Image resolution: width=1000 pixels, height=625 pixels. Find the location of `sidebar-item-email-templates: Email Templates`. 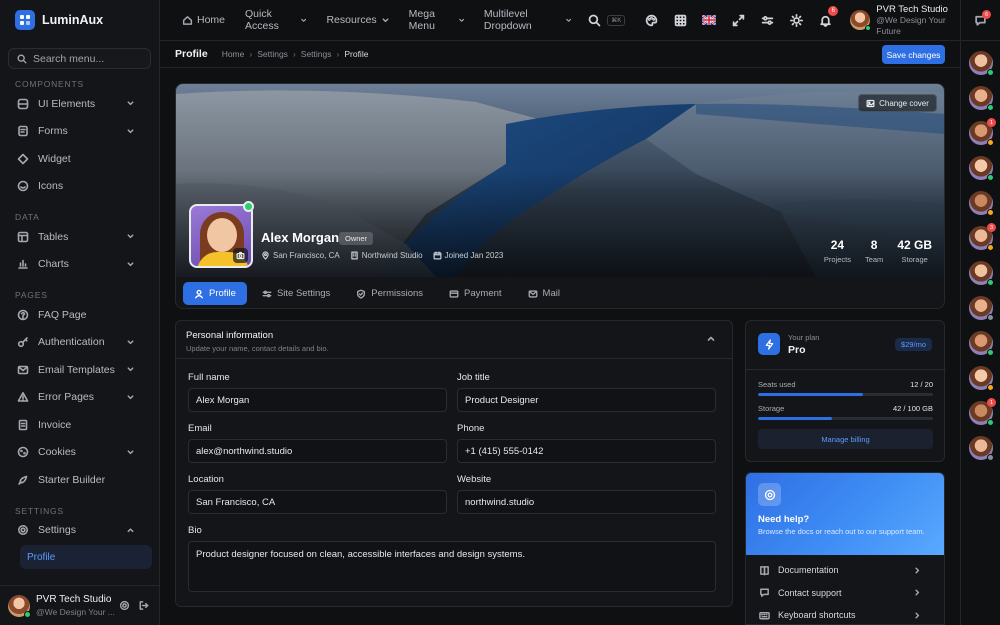

sidebar-item-email-templates: Email Templates is located at coordinates (80, 370).